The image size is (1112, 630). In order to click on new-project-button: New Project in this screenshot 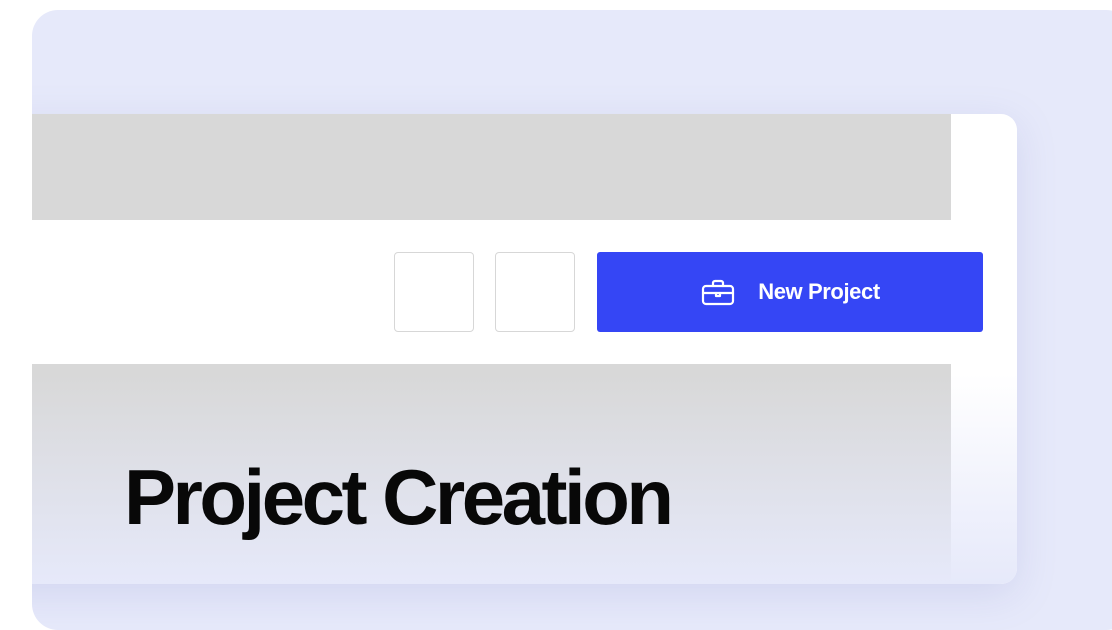, I will do `click(790, 292)`.